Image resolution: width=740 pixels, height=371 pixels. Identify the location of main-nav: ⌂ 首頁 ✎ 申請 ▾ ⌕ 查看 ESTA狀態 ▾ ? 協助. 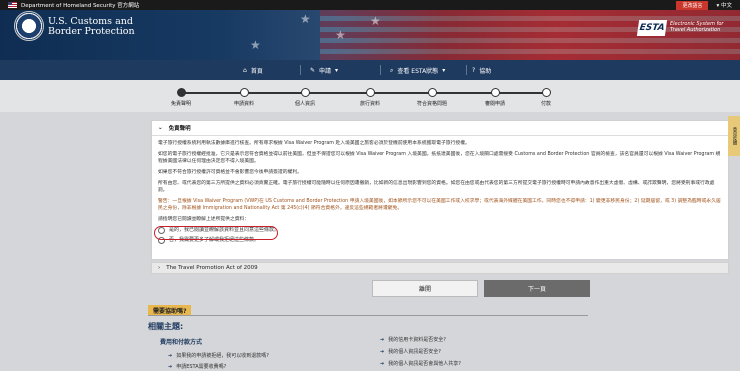
(370, 70).